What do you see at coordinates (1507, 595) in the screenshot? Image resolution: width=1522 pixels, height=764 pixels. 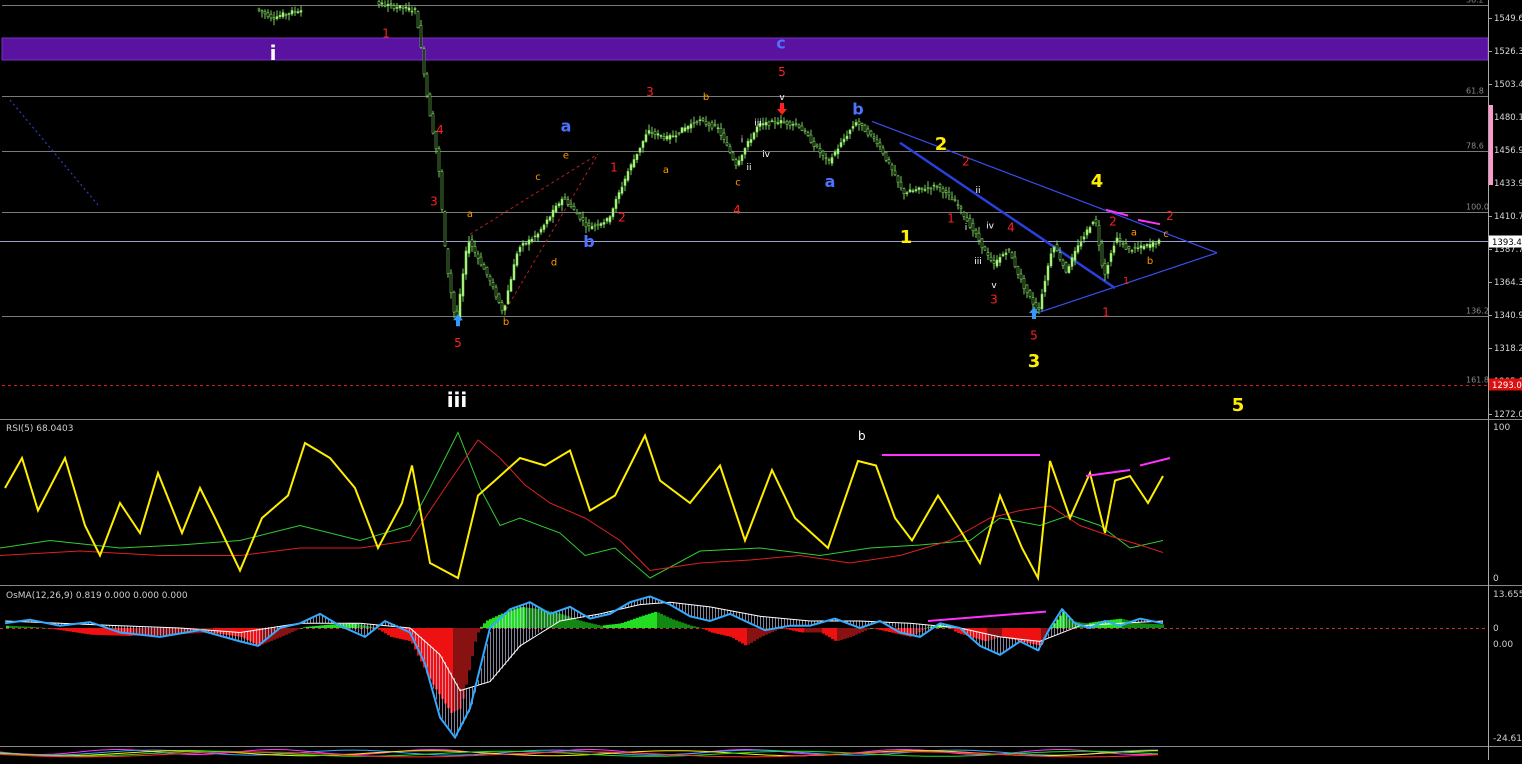 I see `osma-tick-top: 13.655` at bounding box center [1507, 595].